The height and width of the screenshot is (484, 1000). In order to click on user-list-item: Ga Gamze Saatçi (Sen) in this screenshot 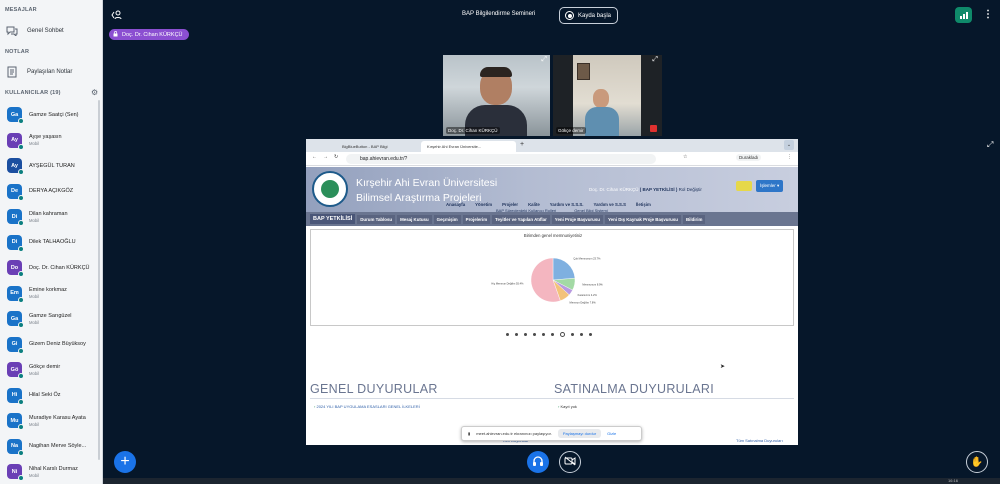, I will do `click(53, 115)`.